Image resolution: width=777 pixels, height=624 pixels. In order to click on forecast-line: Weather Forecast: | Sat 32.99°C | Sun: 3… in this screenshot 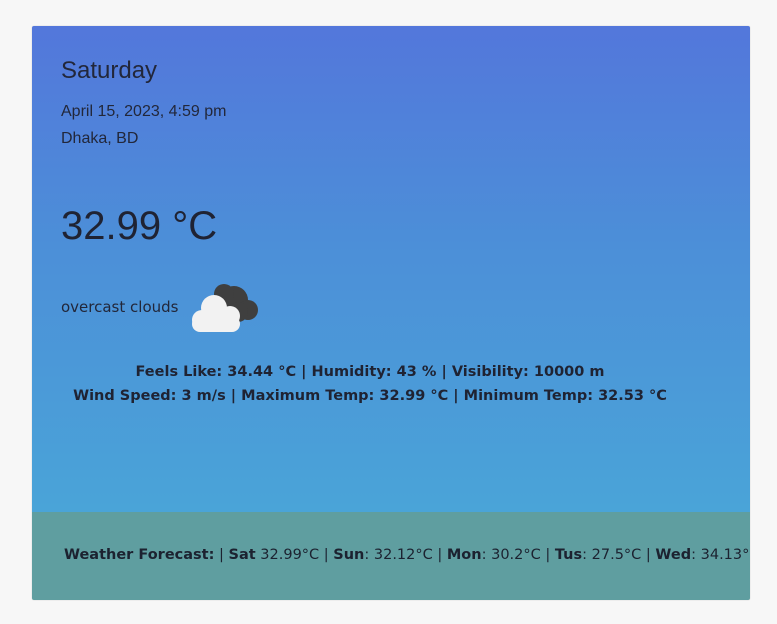, I will do `click(407, 555)`.